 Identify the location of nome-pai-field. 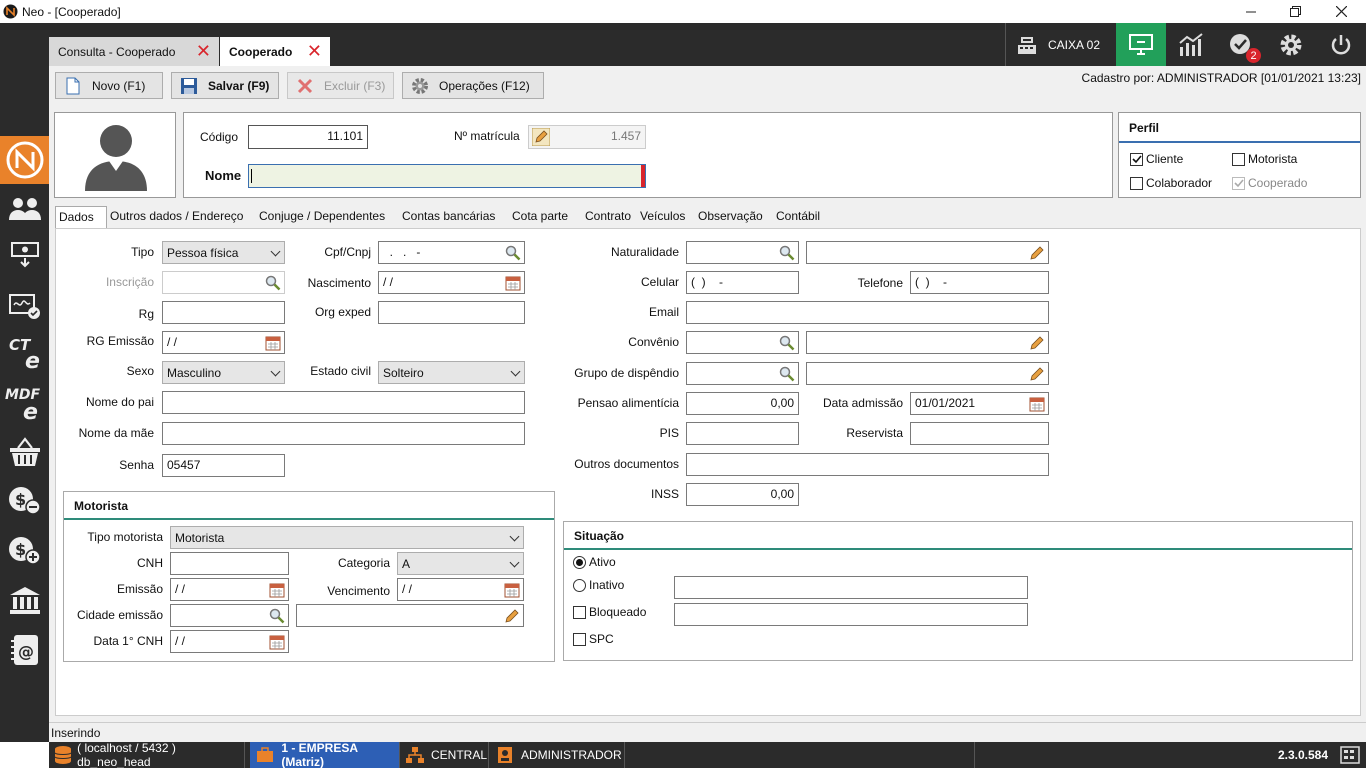
(343, 402).